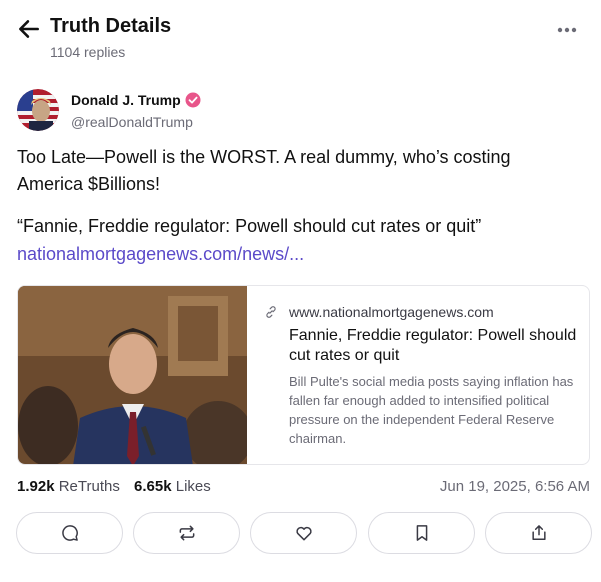 The image size is (601, 582). I want to click on bookmark-button, so click(421, 533).